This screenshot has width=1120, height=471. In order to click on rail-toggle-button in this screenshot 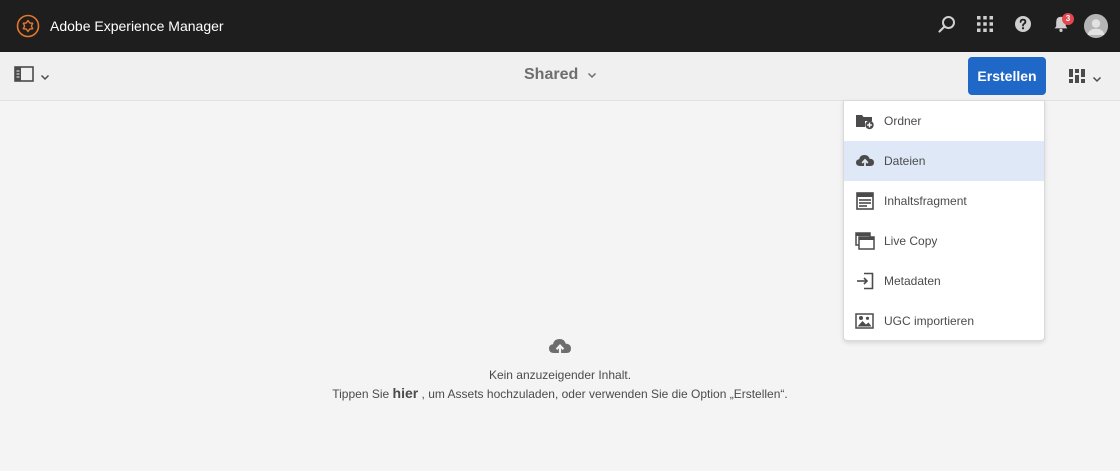, I will do `click(32, 76)`.